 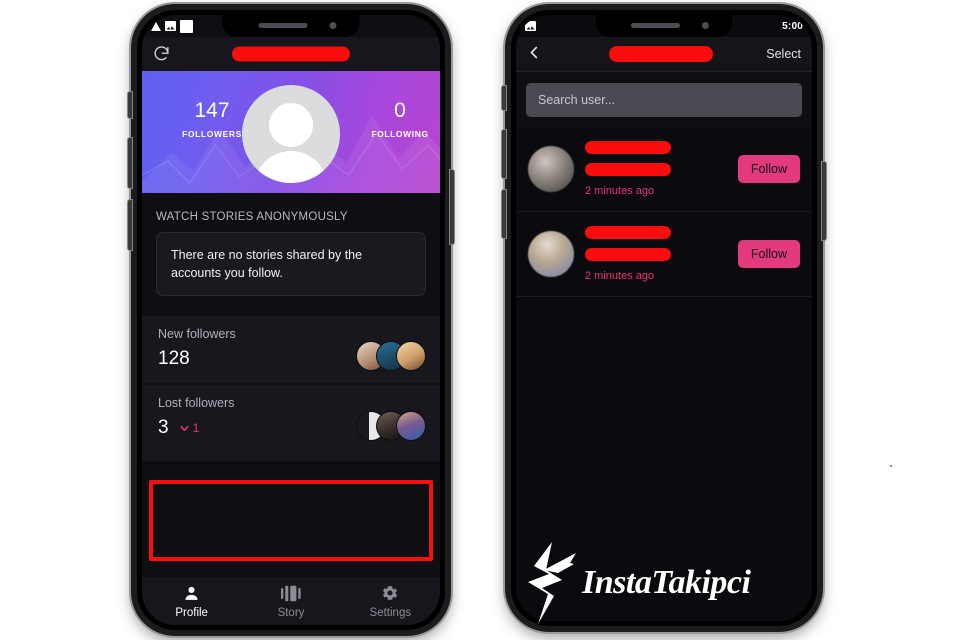 What do you see at coordinates (174, 358) in the screenshot?
I see `new-followers-value: 128` at bounding box center [174, 358].